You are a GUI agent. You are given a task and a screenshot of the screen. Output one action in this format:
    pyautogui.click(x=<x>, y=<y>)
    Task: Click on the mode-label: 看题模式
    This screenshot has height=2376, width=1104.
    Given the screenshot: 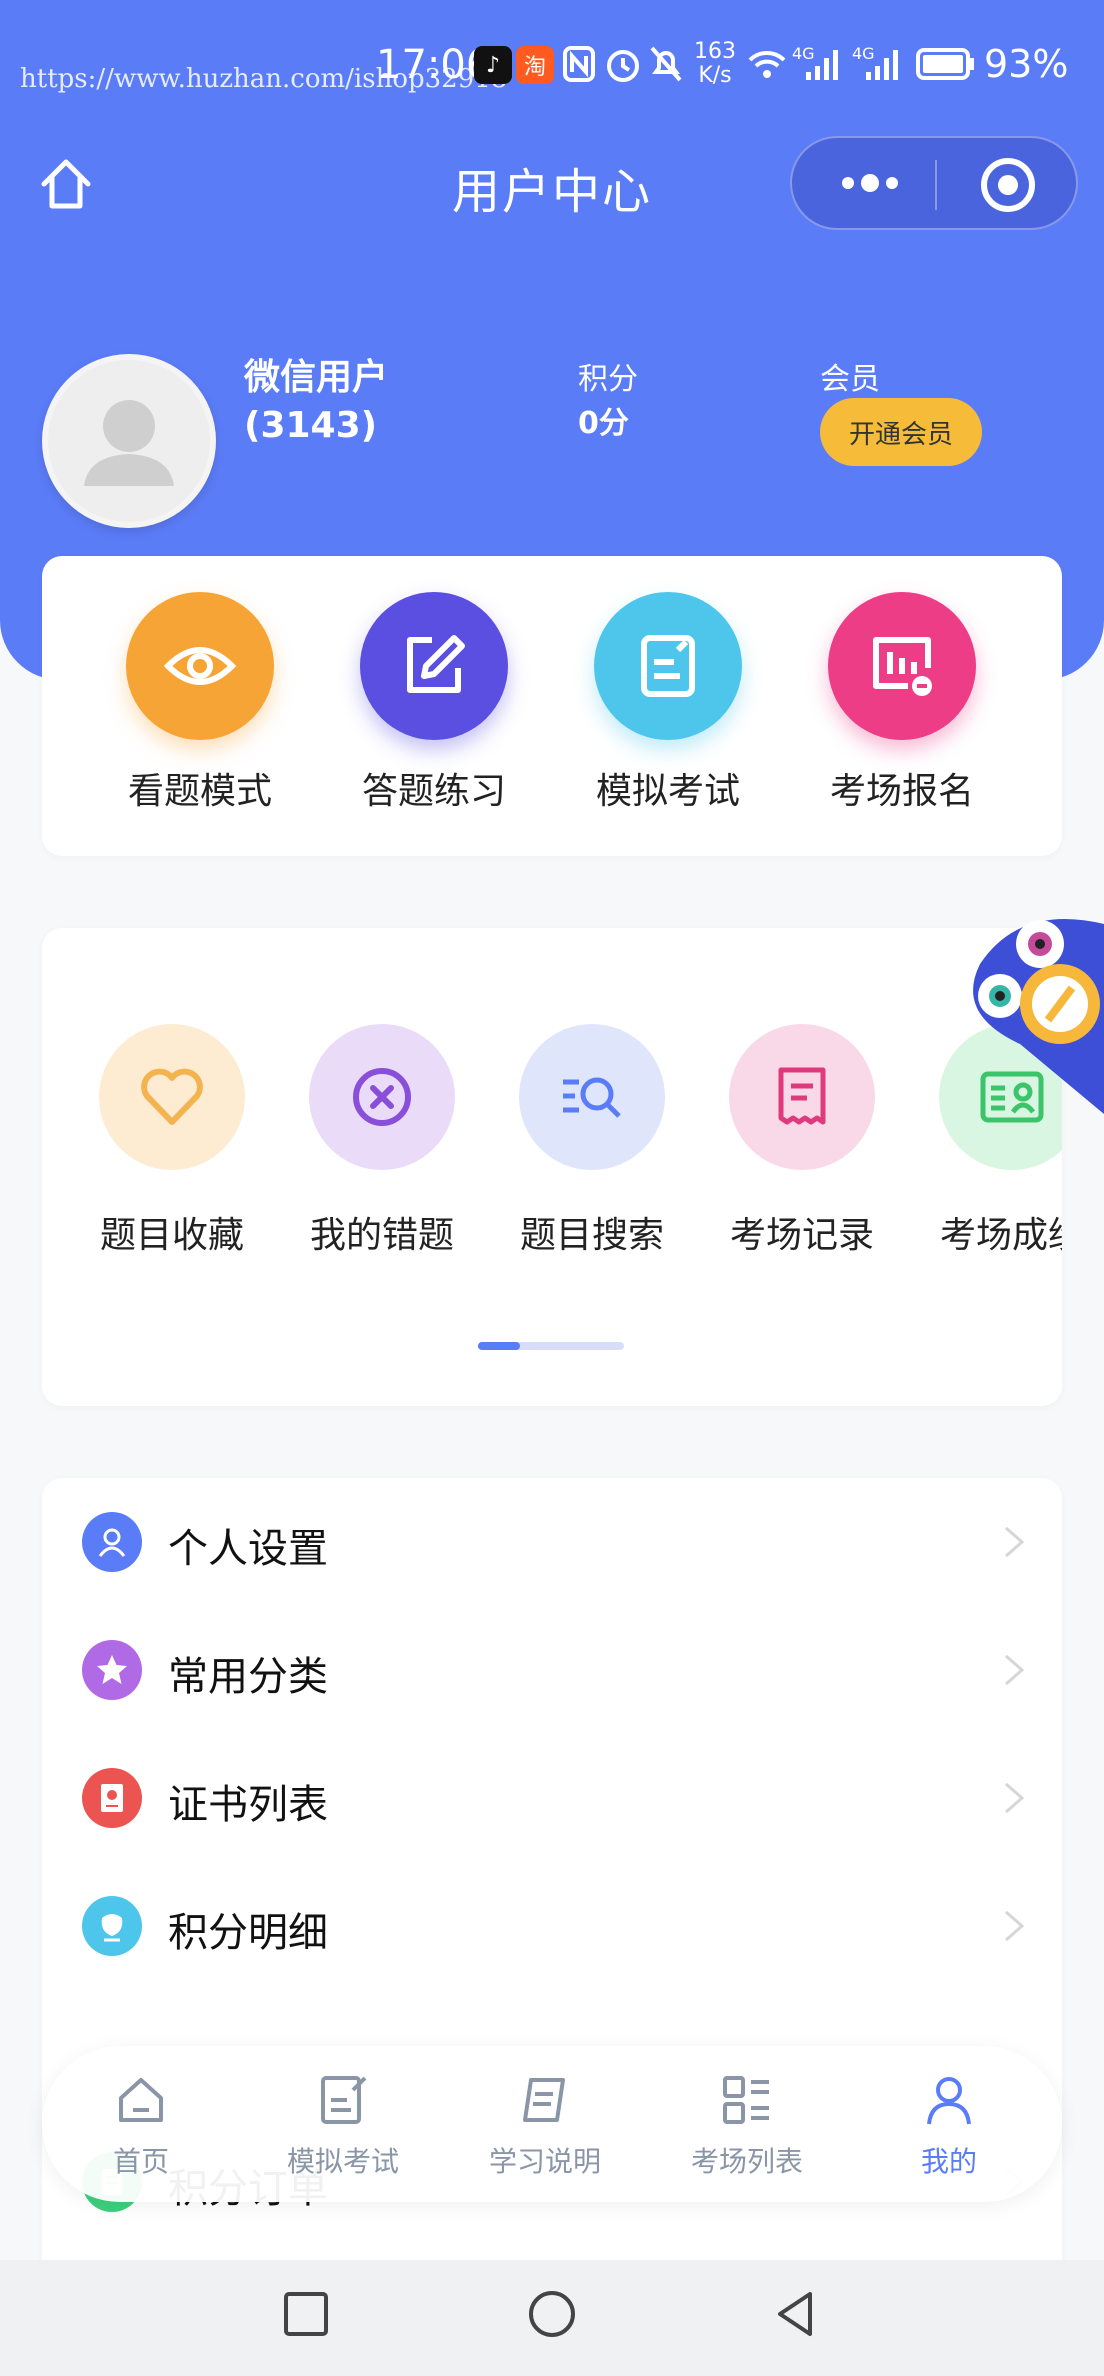 What is the action you would take?
    pyautogui.click(x=199, y=791)
    